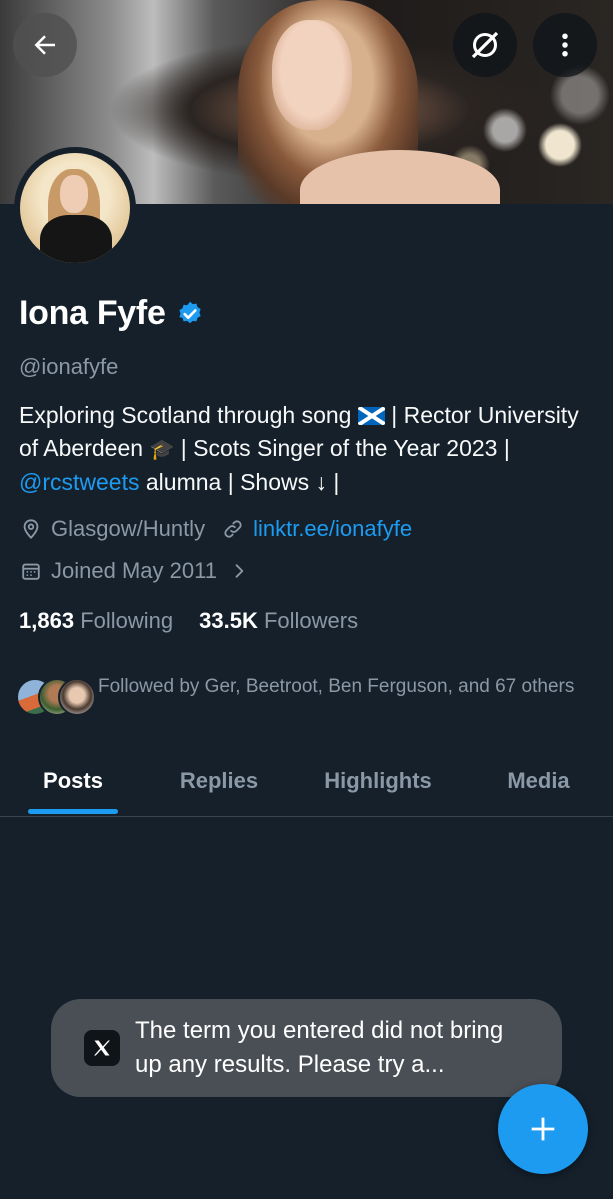 This screenshot has height=1199, width=613. I want to click on more-options-button, so click(565, 45).